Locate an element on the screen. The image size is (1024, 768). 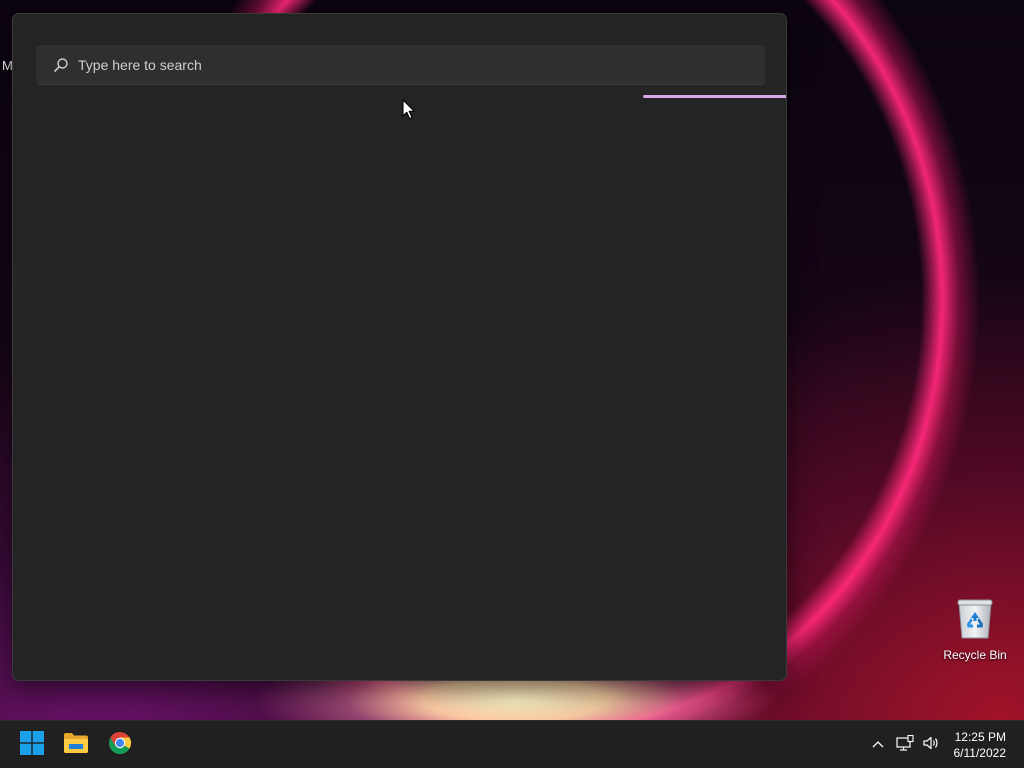
desktop-icon-recycle-bin: Recycle Bin is located at coordinates (975, 629).